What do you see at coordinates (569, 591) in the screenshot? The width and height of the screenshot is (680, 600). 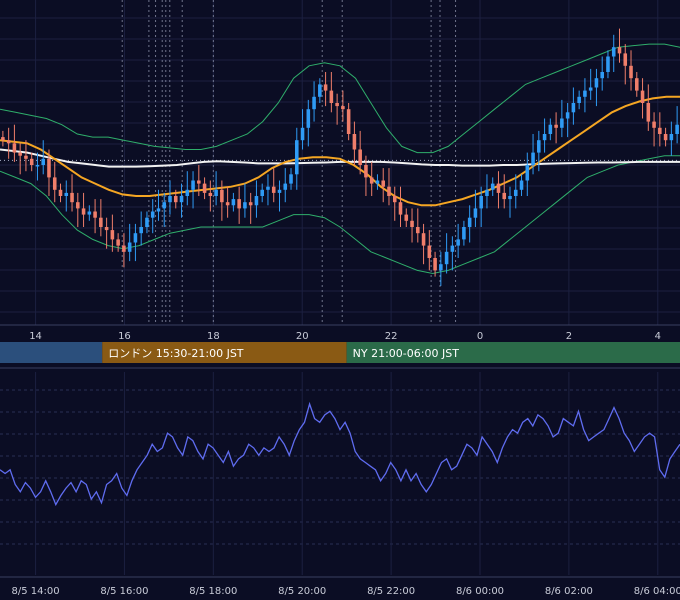 I see `indicator-x-tick-label: 8/6 02:00` at bounding box center [569, 591].